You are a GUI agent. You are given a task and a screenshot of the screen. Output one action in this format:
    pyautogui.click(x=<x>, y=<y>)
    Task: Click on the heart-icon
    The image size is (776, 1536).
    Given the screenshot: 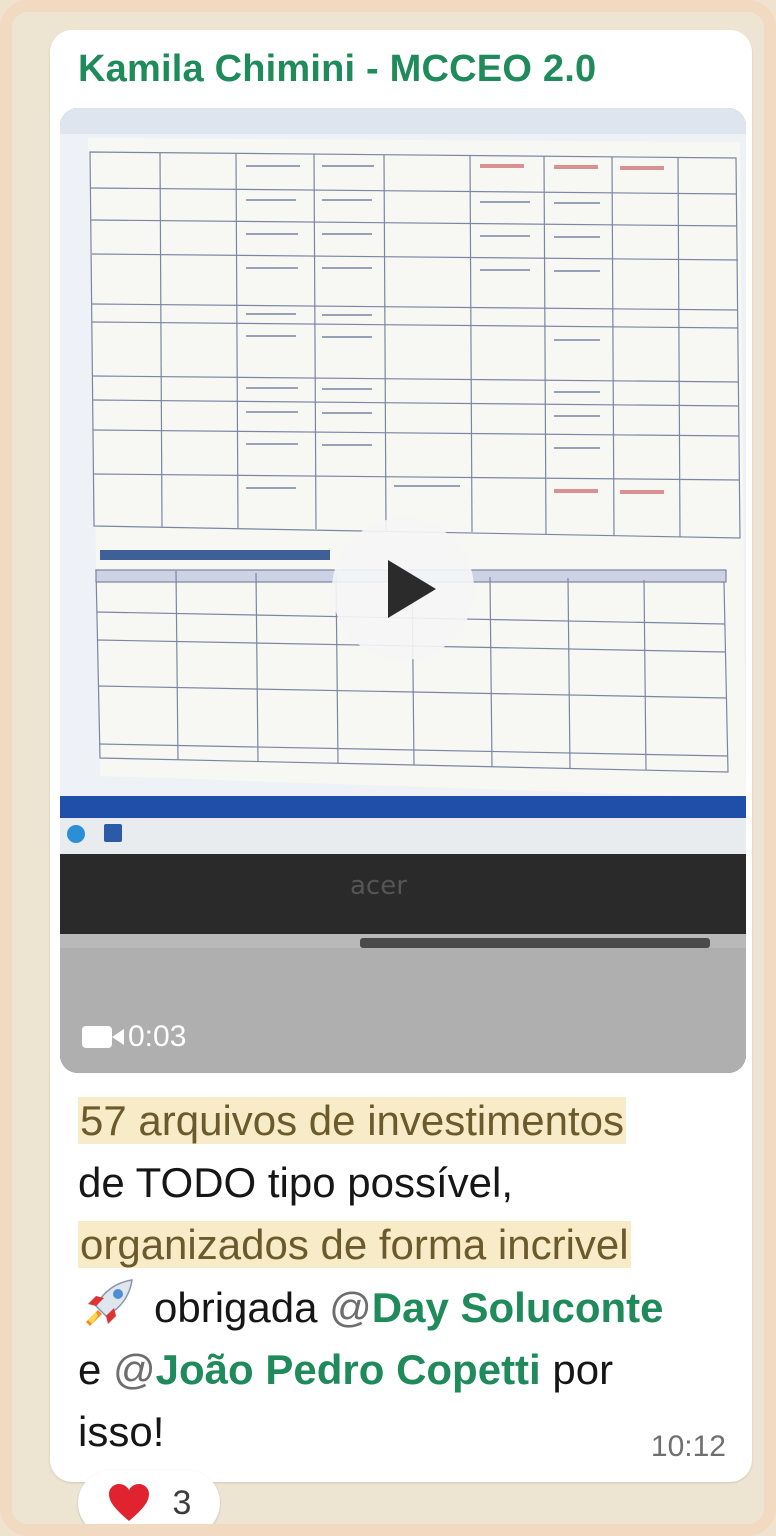 What is the action you would take?
    pyautogui.click(x=128, y=1502)
    